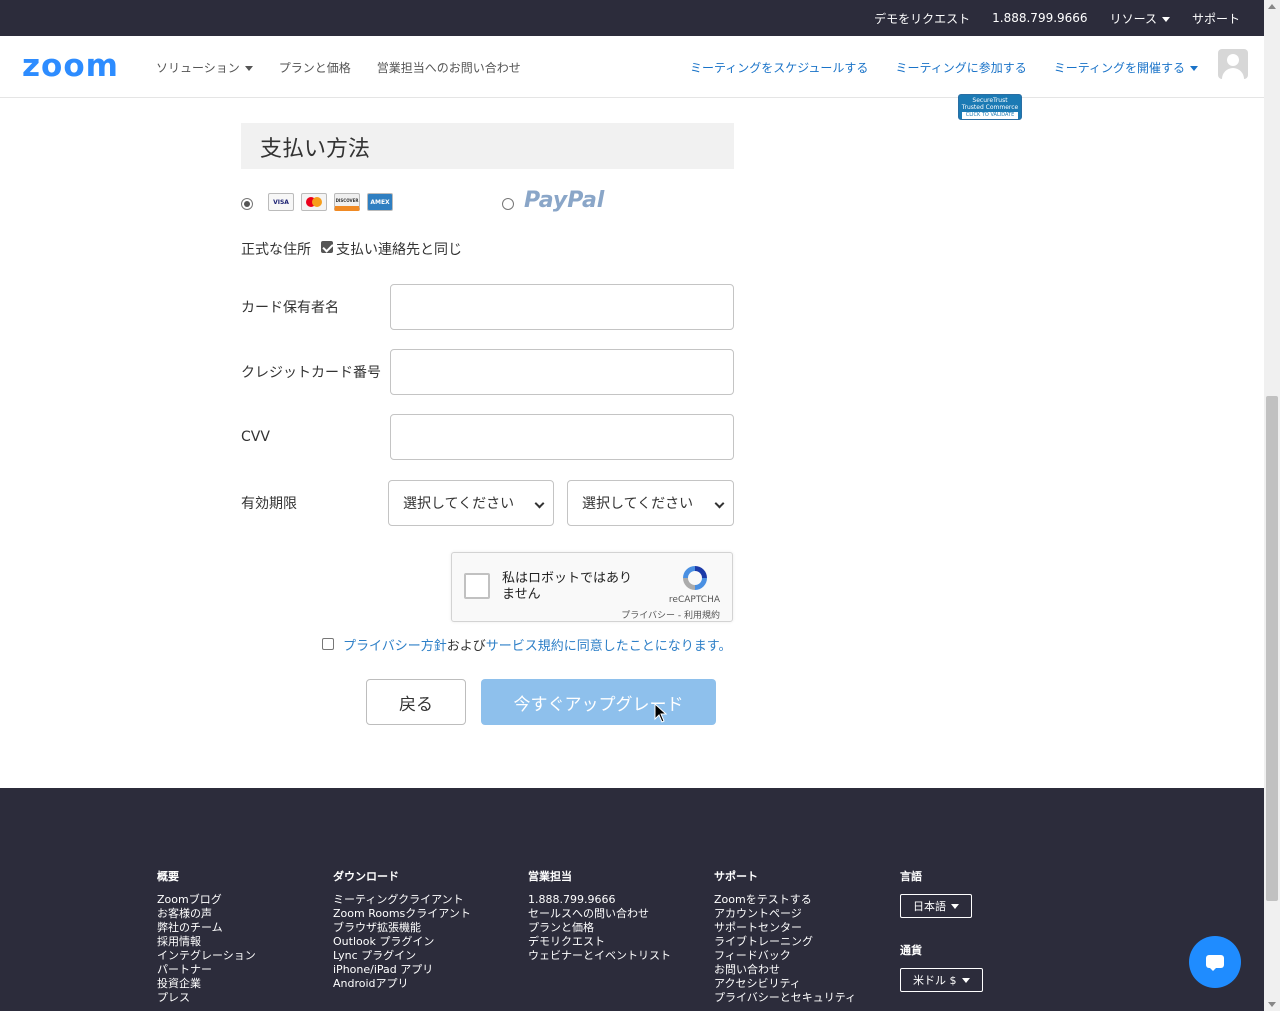 The height and width of the screenshot is (1011, 1280). What do you see at coordinates (564, 200) in the screenshot?
I see `paypal-logo: PayPal` at bounding box center [564, 200].